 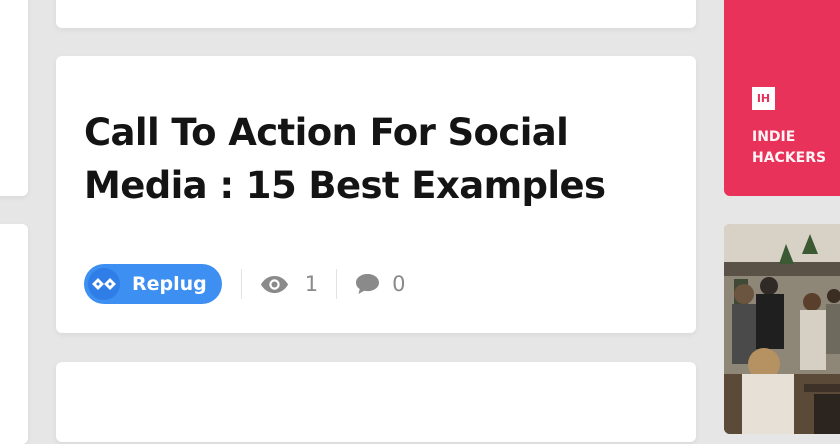 What do you see at coordinates (104, 284) in the screenshot?
I see `replug-logo-icon` at bounding box center [104, 284].